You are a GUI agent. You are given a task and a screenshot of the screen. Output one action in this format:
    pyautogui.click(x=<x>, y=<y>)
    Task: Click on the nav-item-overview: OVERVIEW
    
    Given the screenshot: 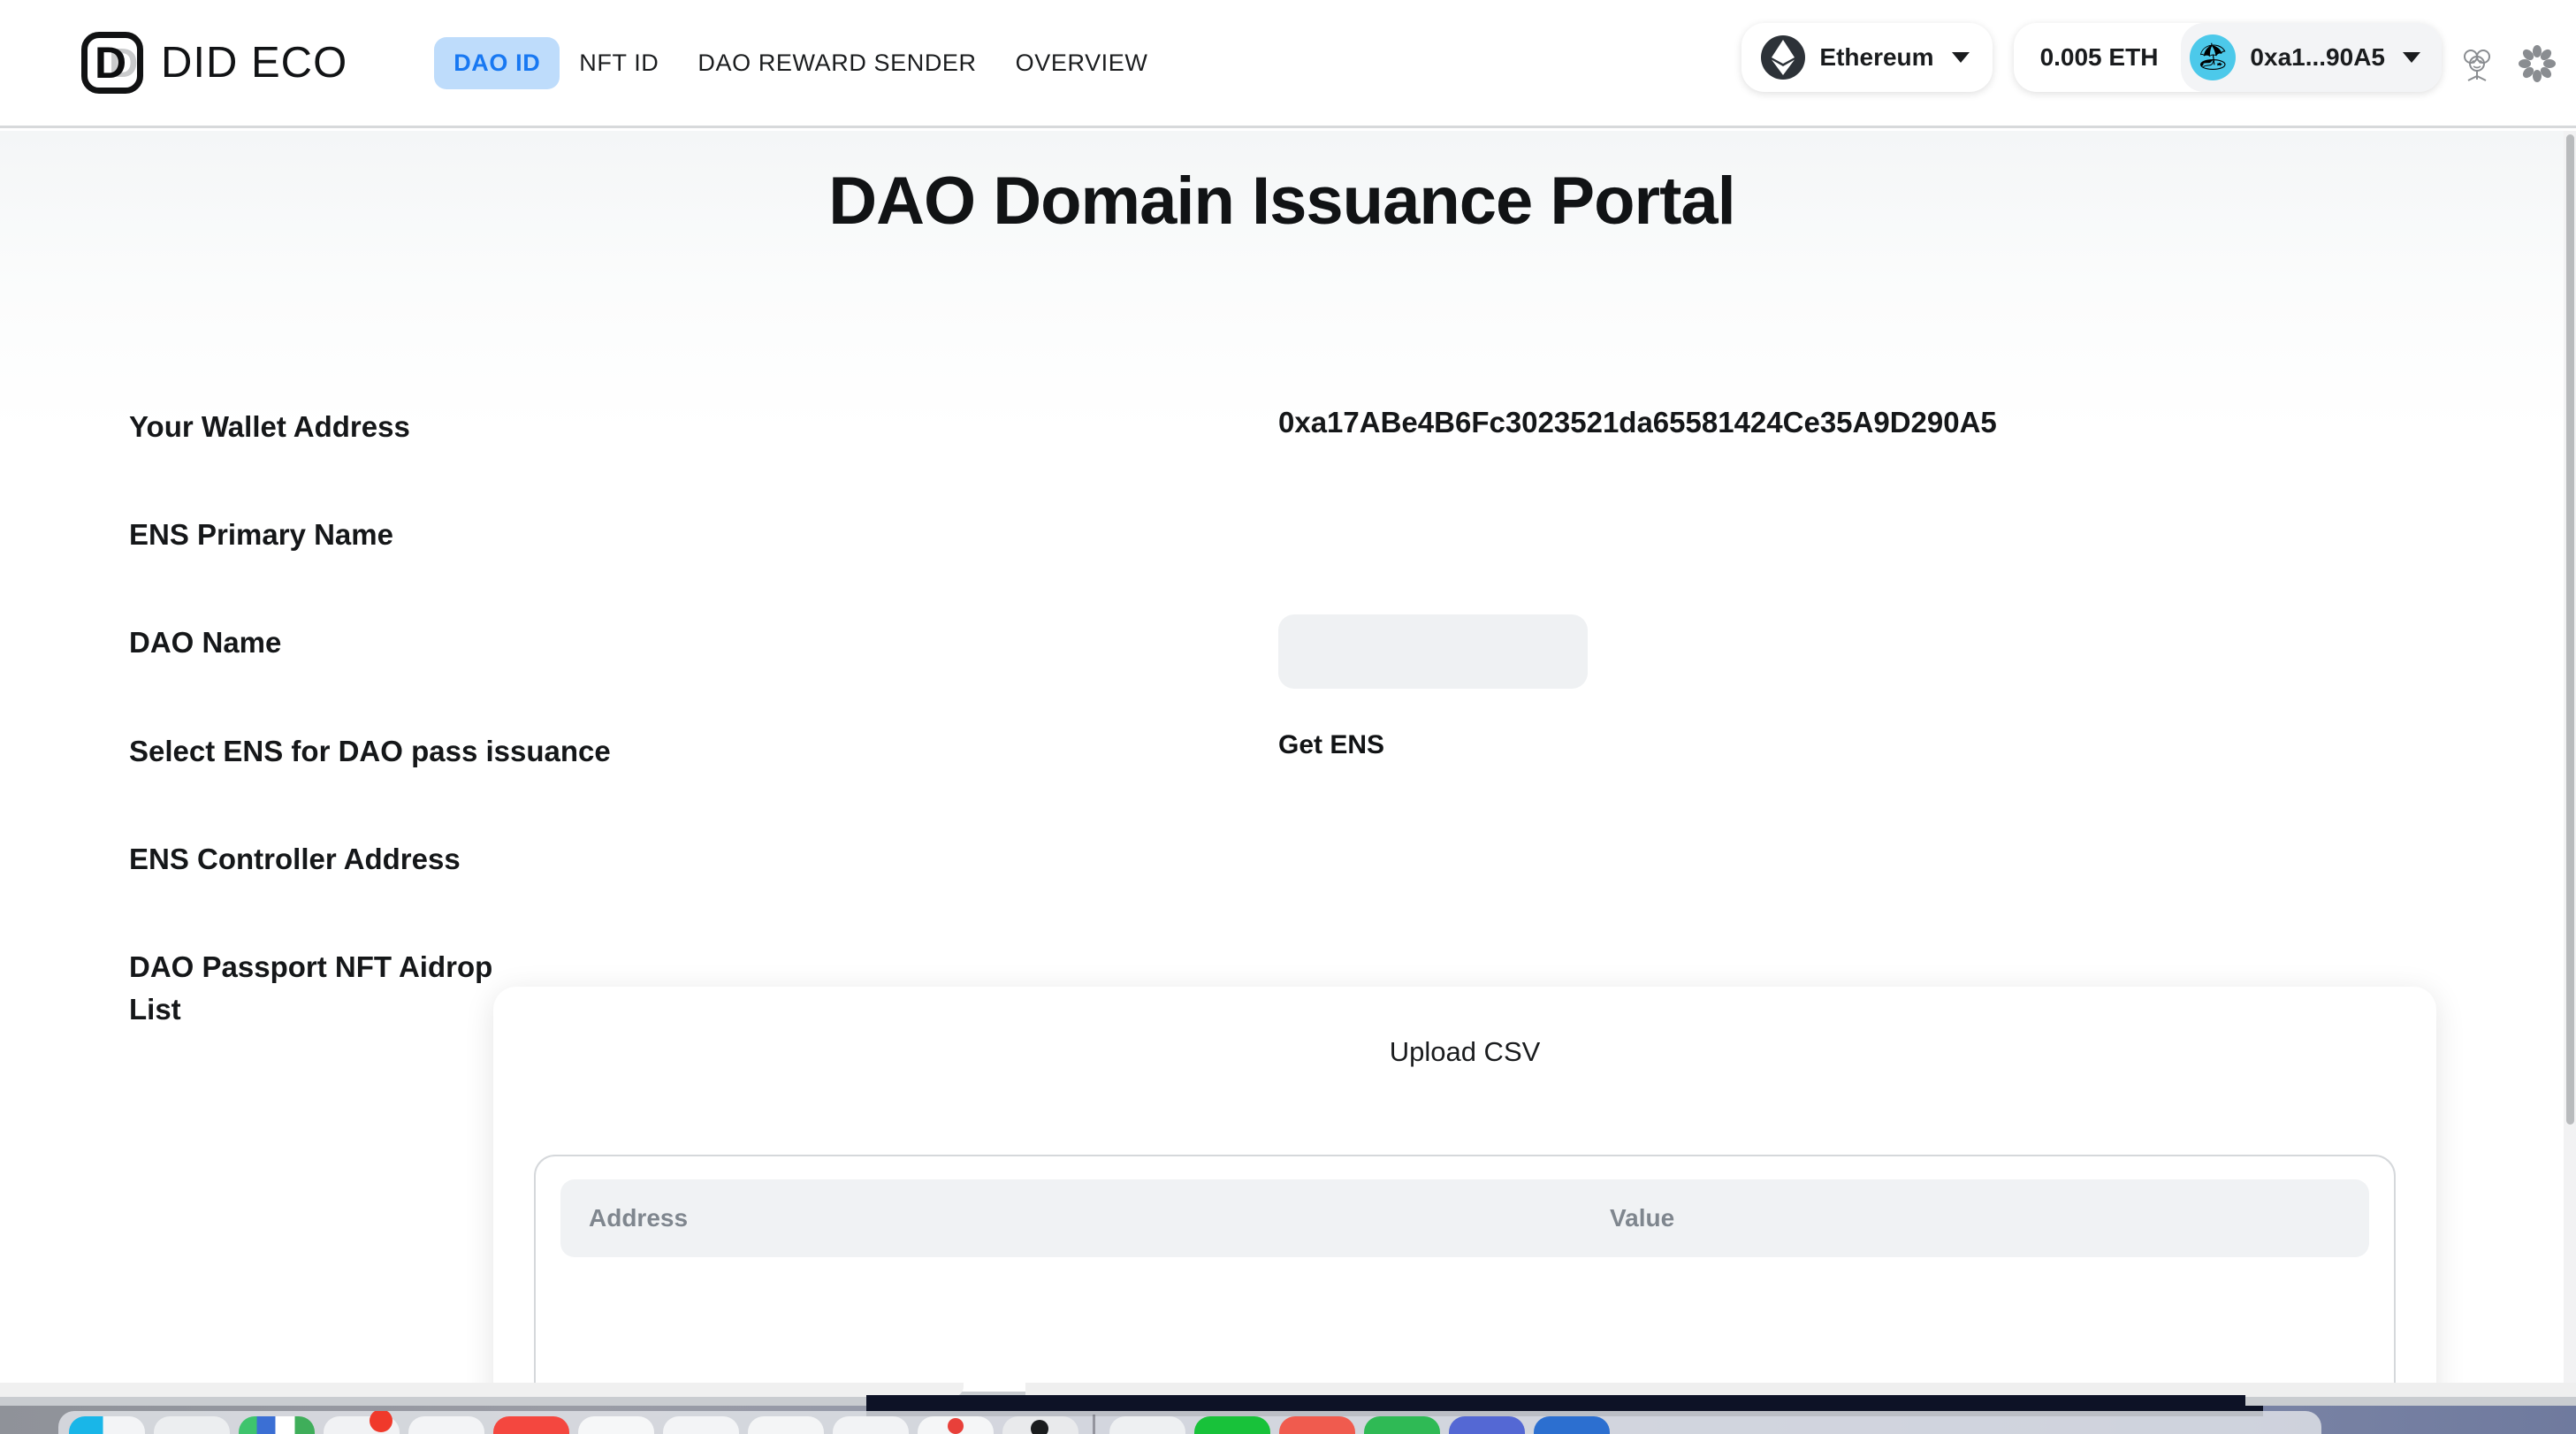 What is the action you would take?
    pyautogui.click(x=1082, y=63)
    